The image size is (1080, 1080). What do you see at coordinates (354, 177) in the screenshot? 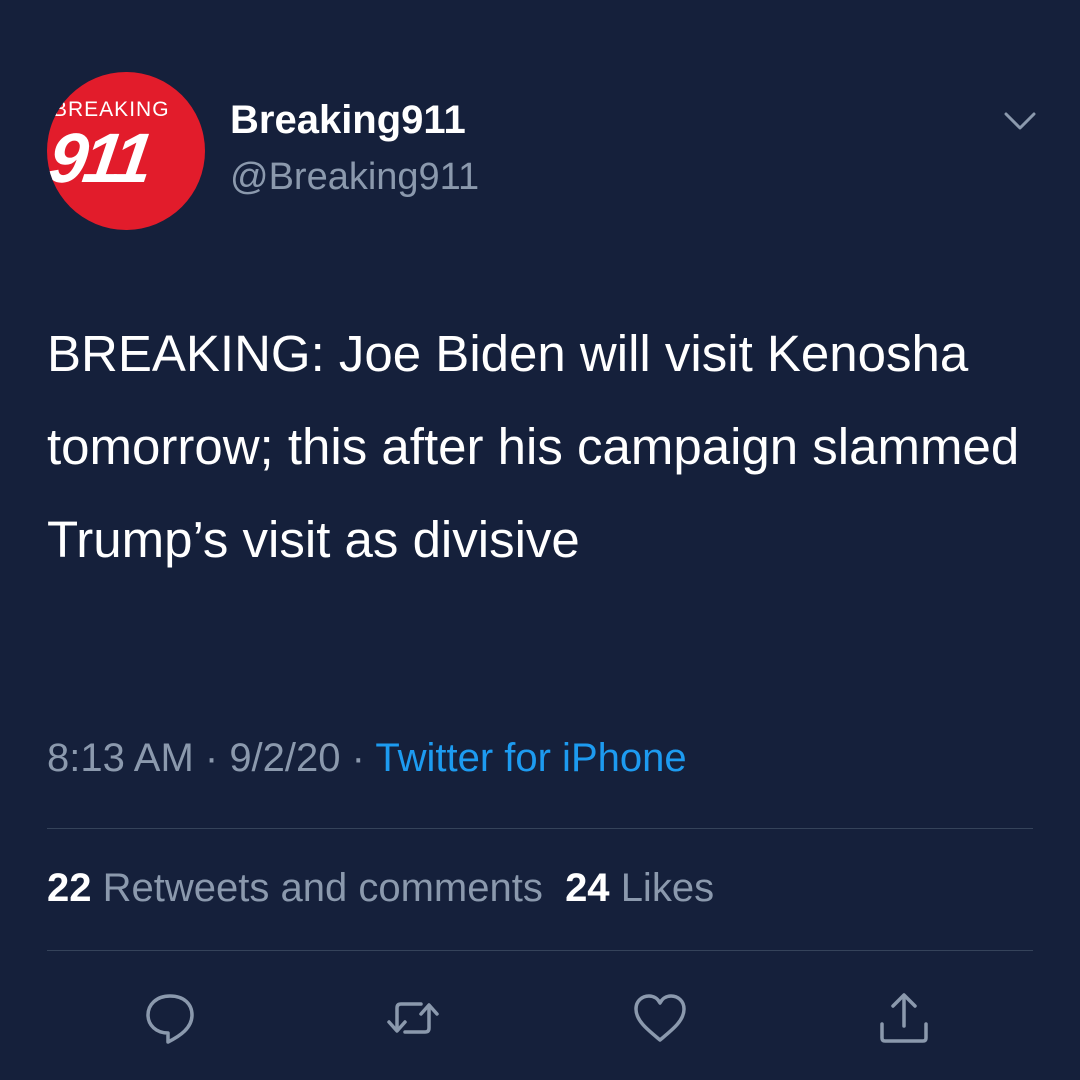
I see `user-handle: @Breaking911` at bounding box center [354, 177].